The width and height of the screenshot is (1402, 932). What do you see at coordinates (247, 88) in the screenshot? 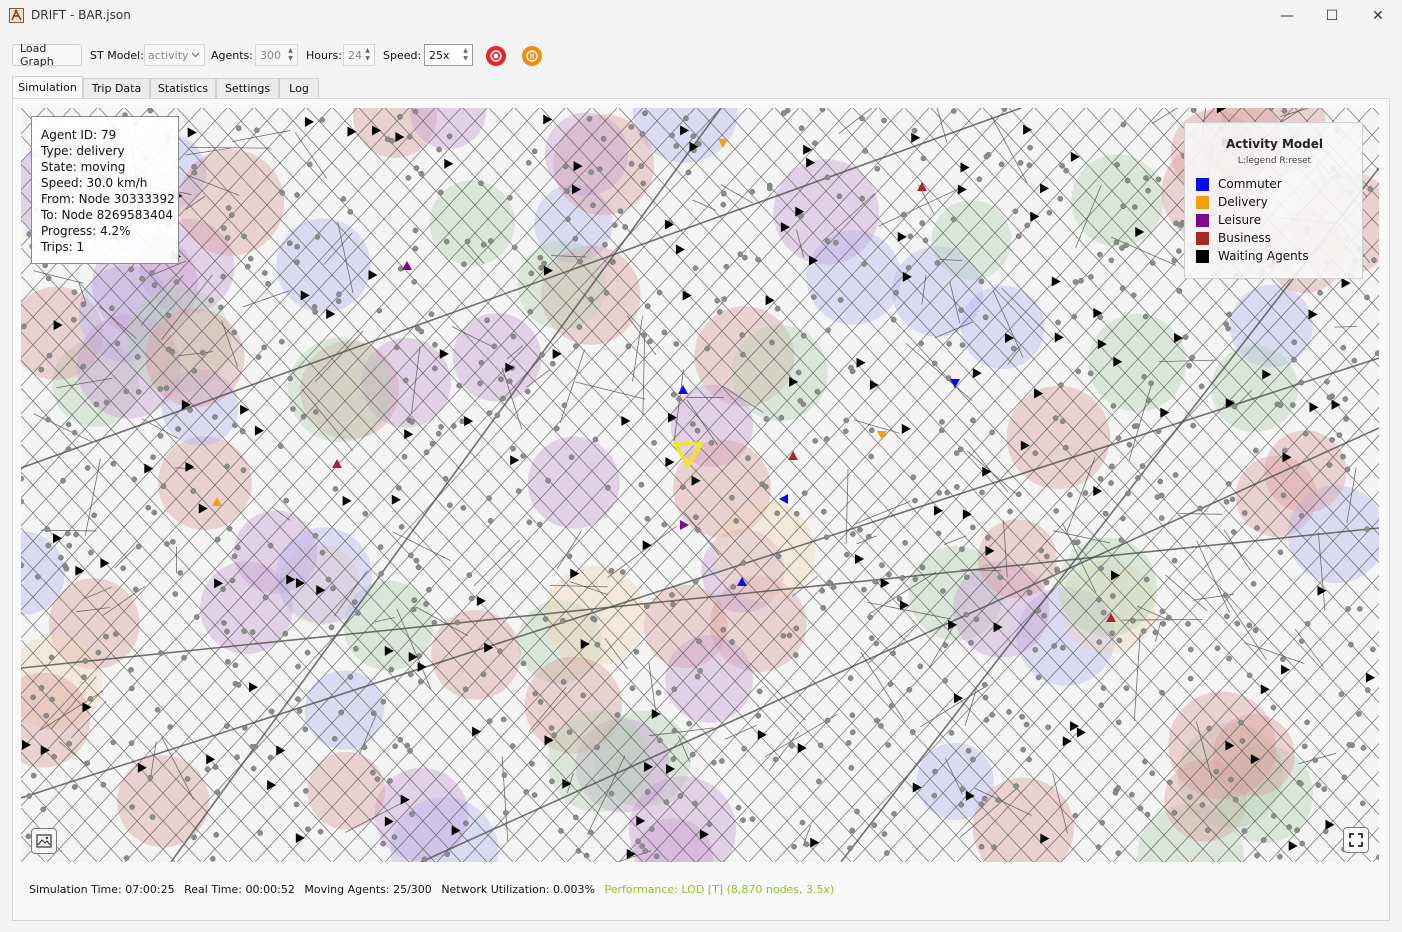
I see `tab-settings: Settings` at bounding box center [247, 88].